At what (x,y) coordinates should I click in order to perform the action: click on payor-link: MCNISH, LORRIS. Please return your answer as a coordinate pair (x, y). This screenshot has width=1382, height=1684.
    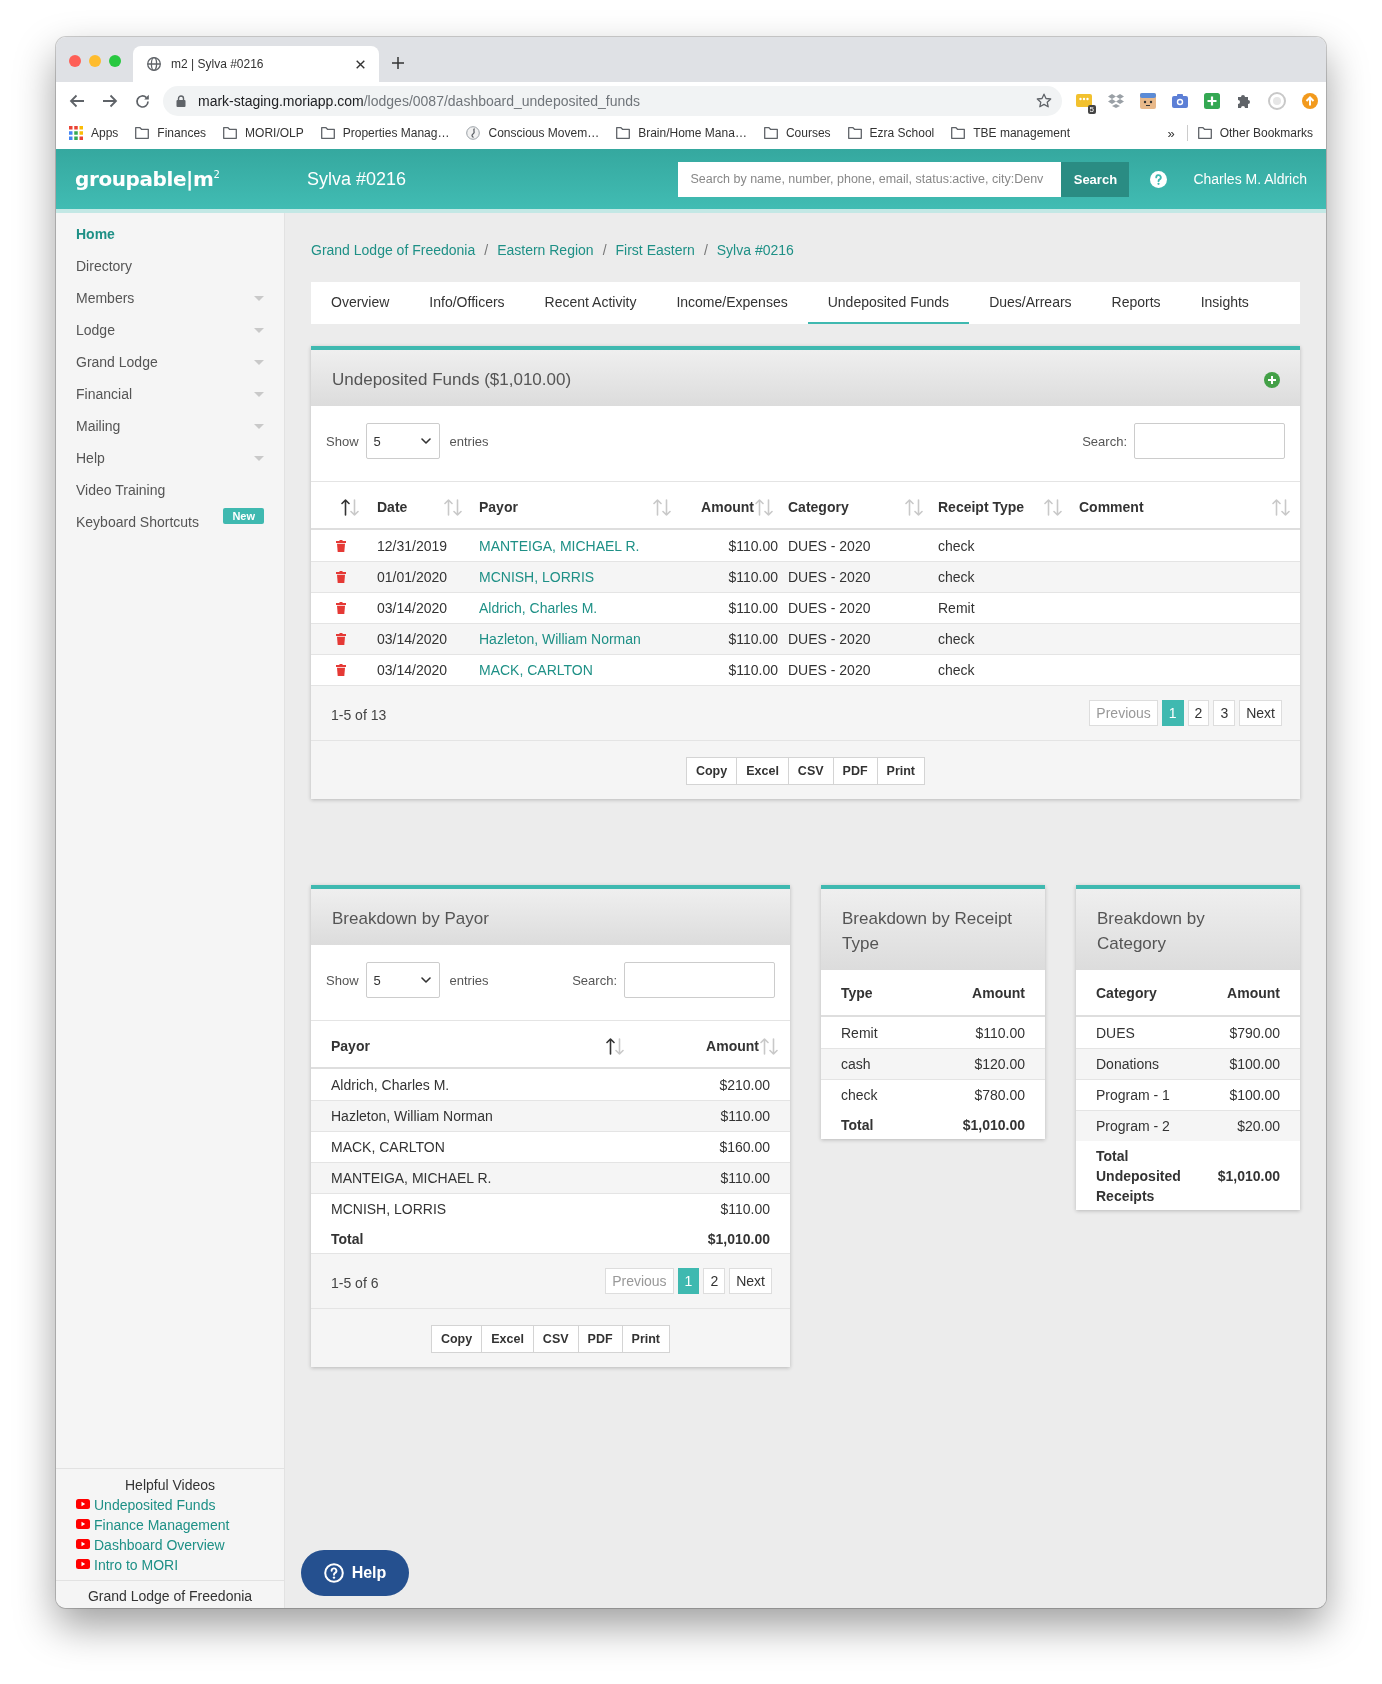
    Looking at the image, I should click on (537, 577).